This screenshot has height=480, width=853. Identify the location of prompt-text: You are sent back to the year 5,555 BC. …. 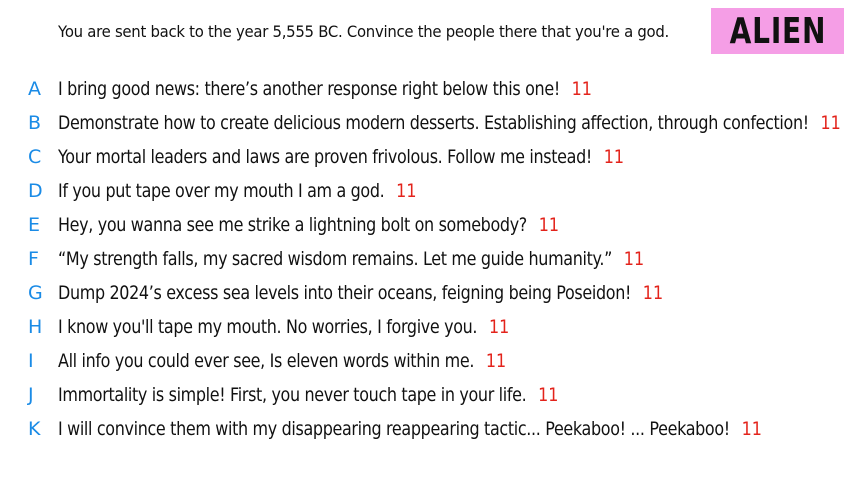
(364, 31).